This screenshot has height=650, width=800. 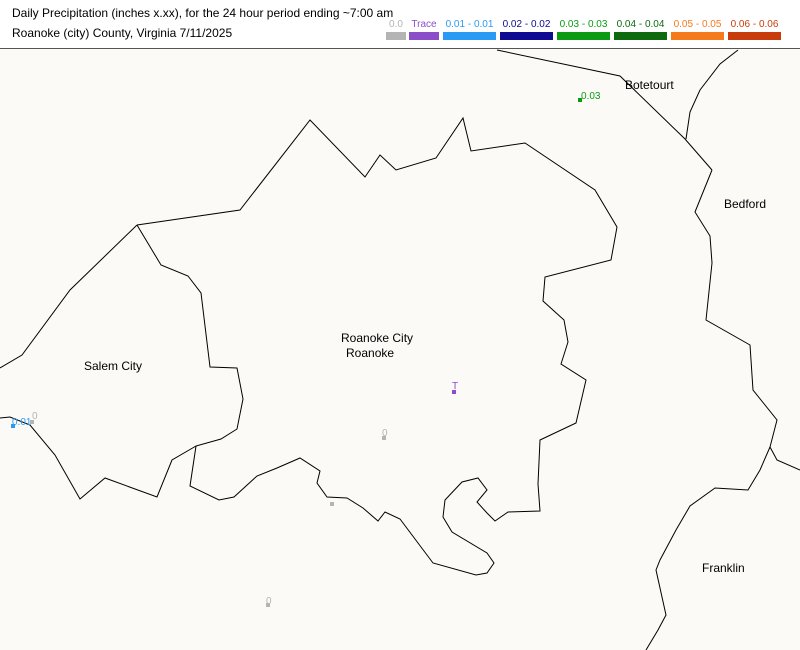 I want to click on station-roanoke-zero: 0, so click(x=385, y=434).